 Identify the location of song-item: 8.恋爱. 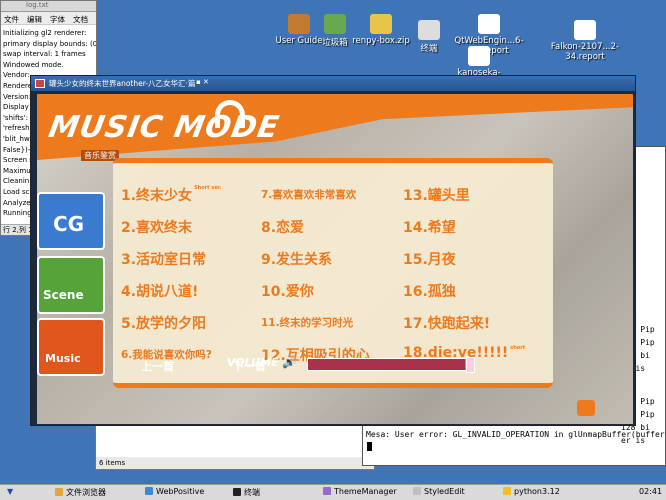
(282, 227).